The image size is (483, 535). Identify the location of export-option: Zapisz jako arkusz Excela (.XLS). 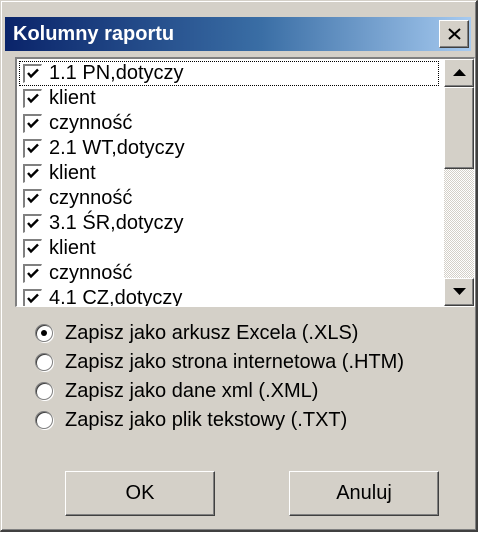
(233, 333).